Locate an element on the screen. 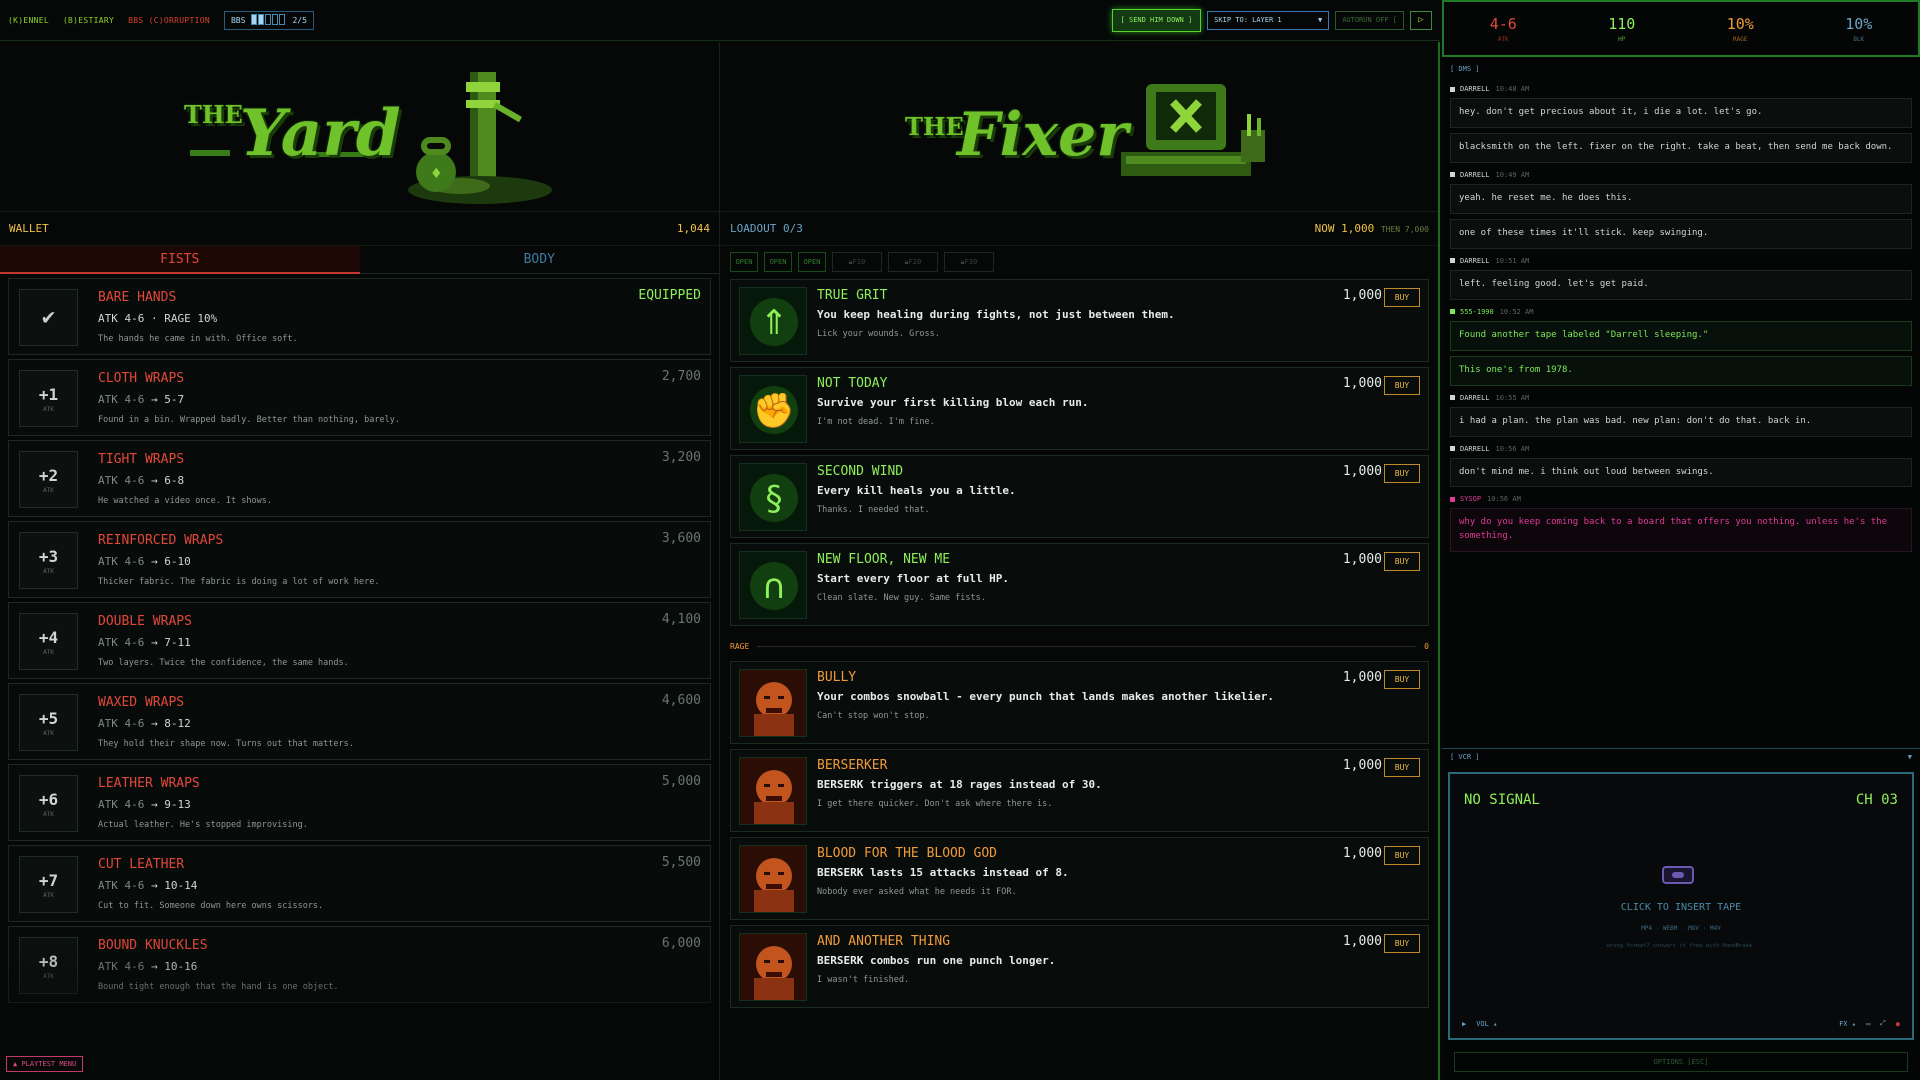 Image resolution: width=1920 pixels, height=1080 pixels. mod-list-fade is located at coordinates (1079, 1045).